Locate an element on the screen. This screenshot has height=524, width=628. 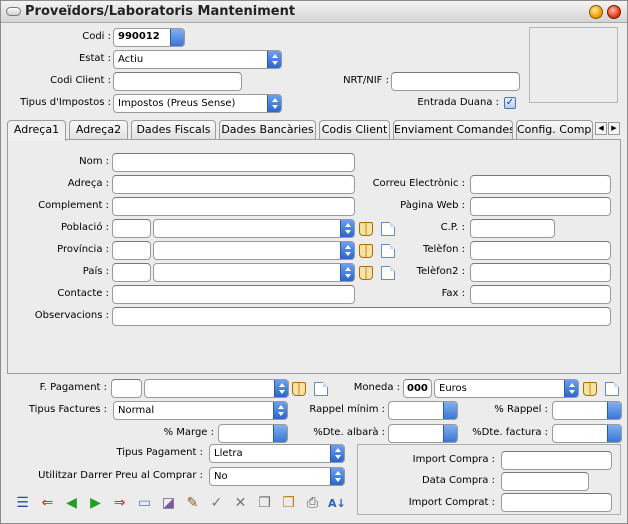
nrt-field is located at coordinates (455, 81).